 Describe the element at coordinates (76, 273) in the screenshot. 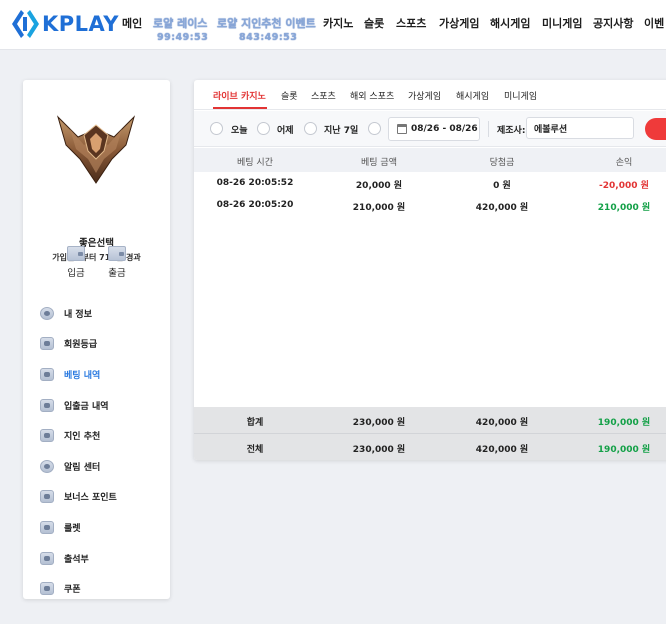

I see `deposit-label: 입금` at that location.